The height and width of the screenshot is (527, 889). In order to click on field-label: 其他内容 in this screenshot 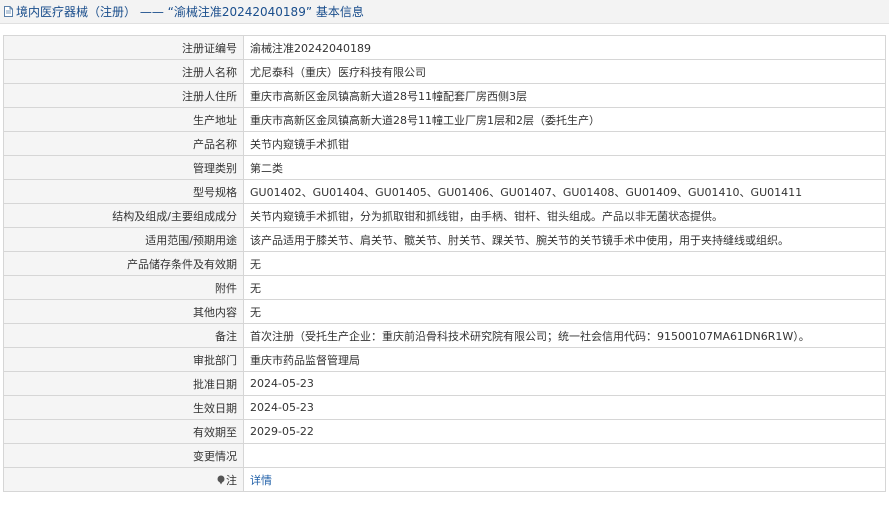, I will do `click(123, 311)`.